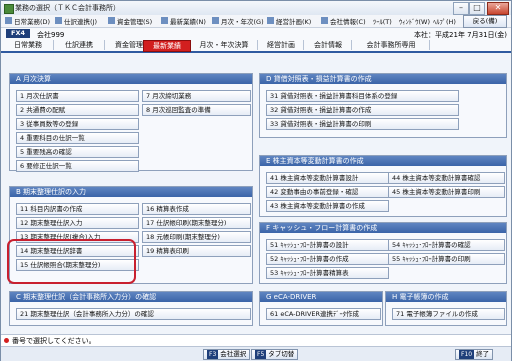  I want to click on item-71: 71 電子帳簿ファイルの作成, so click(448, 314).